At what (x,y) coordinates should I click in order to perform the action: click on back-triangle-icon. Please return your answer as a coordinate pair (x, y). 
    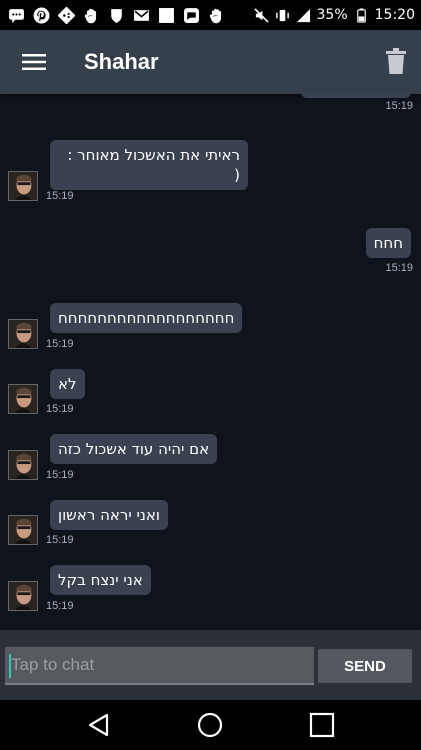
    Looking at the image, I should click on (99, 725).